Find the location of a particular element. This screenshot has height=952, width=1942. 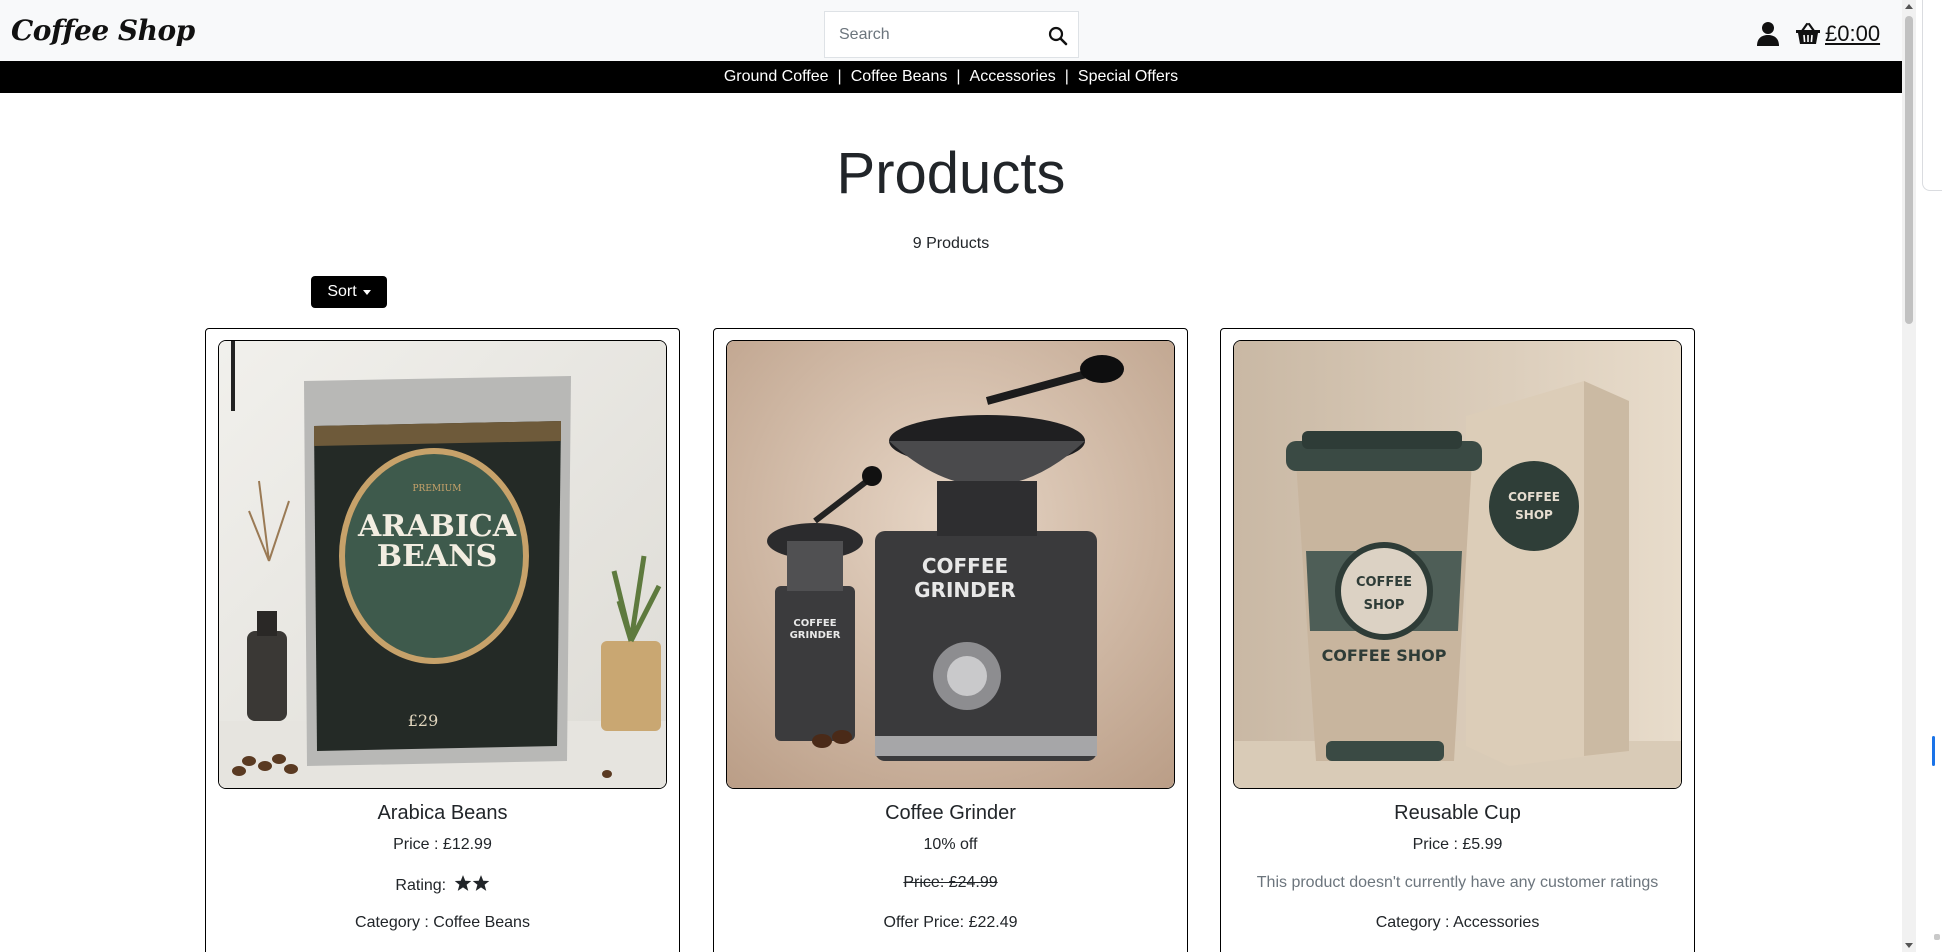

rating-stars is located at coordinates (472, 883).